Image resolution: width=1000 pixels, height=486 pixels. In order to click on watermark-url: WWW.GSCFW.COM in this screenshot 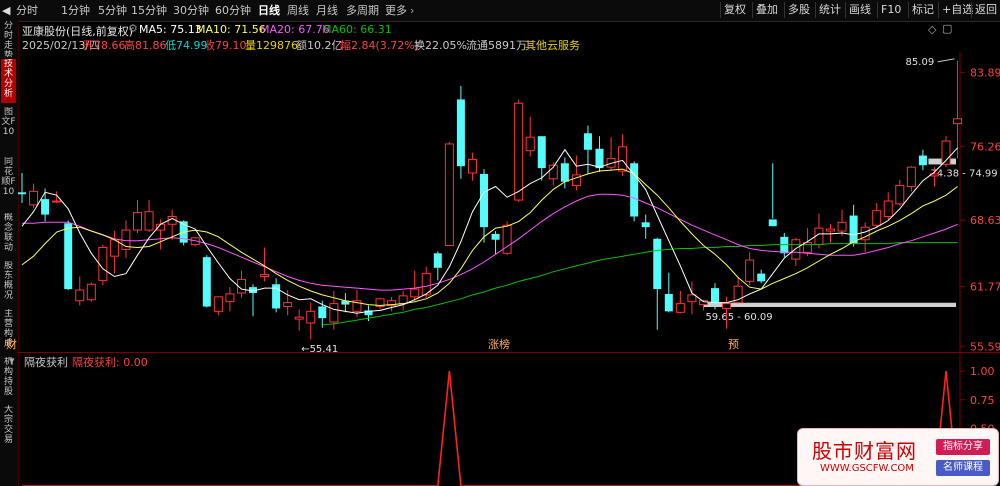, I will do `click(867, 468)`.